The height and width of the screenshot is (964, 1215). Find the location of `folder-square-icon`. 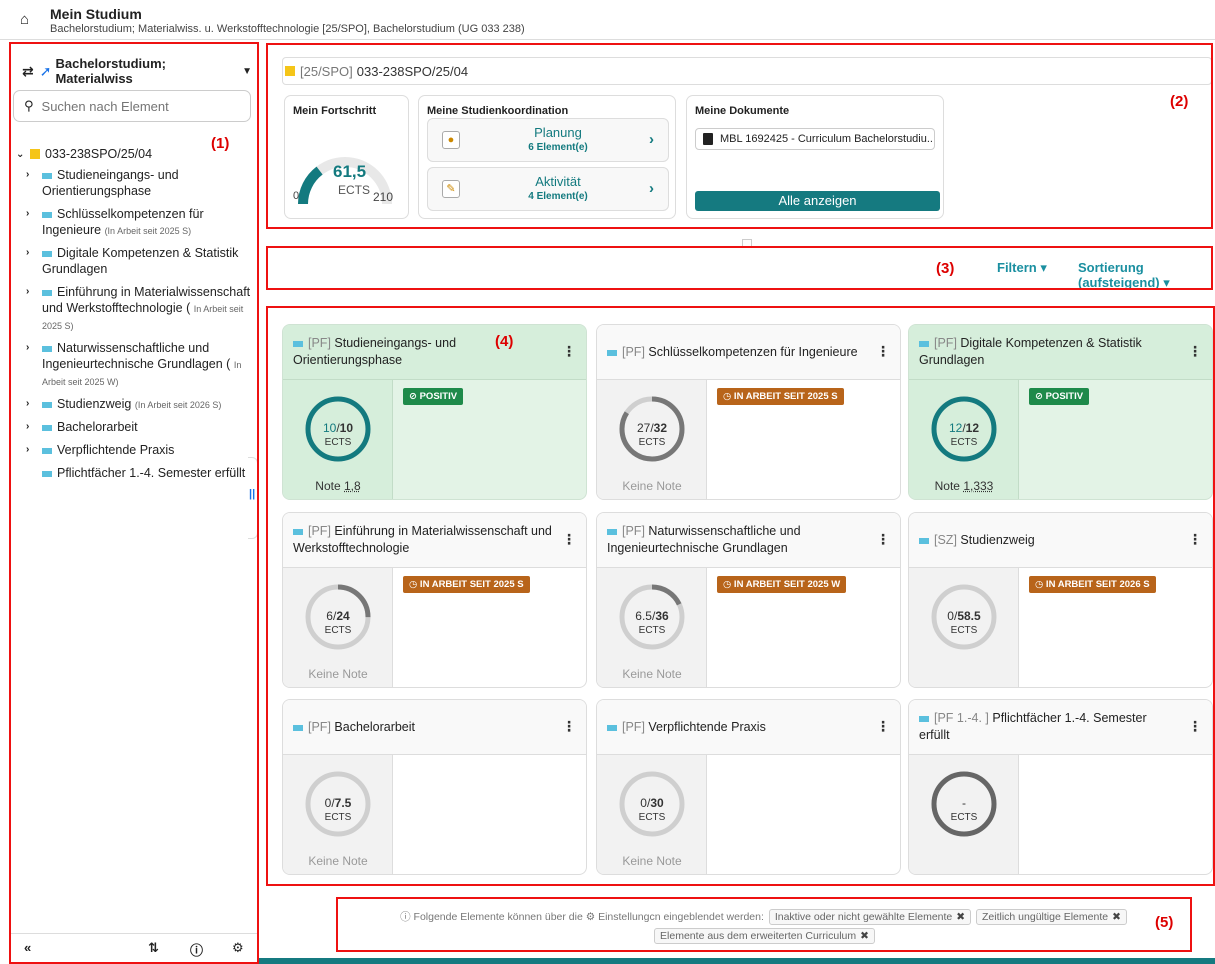

folder-square-icon is located at coordinates (35, 154).